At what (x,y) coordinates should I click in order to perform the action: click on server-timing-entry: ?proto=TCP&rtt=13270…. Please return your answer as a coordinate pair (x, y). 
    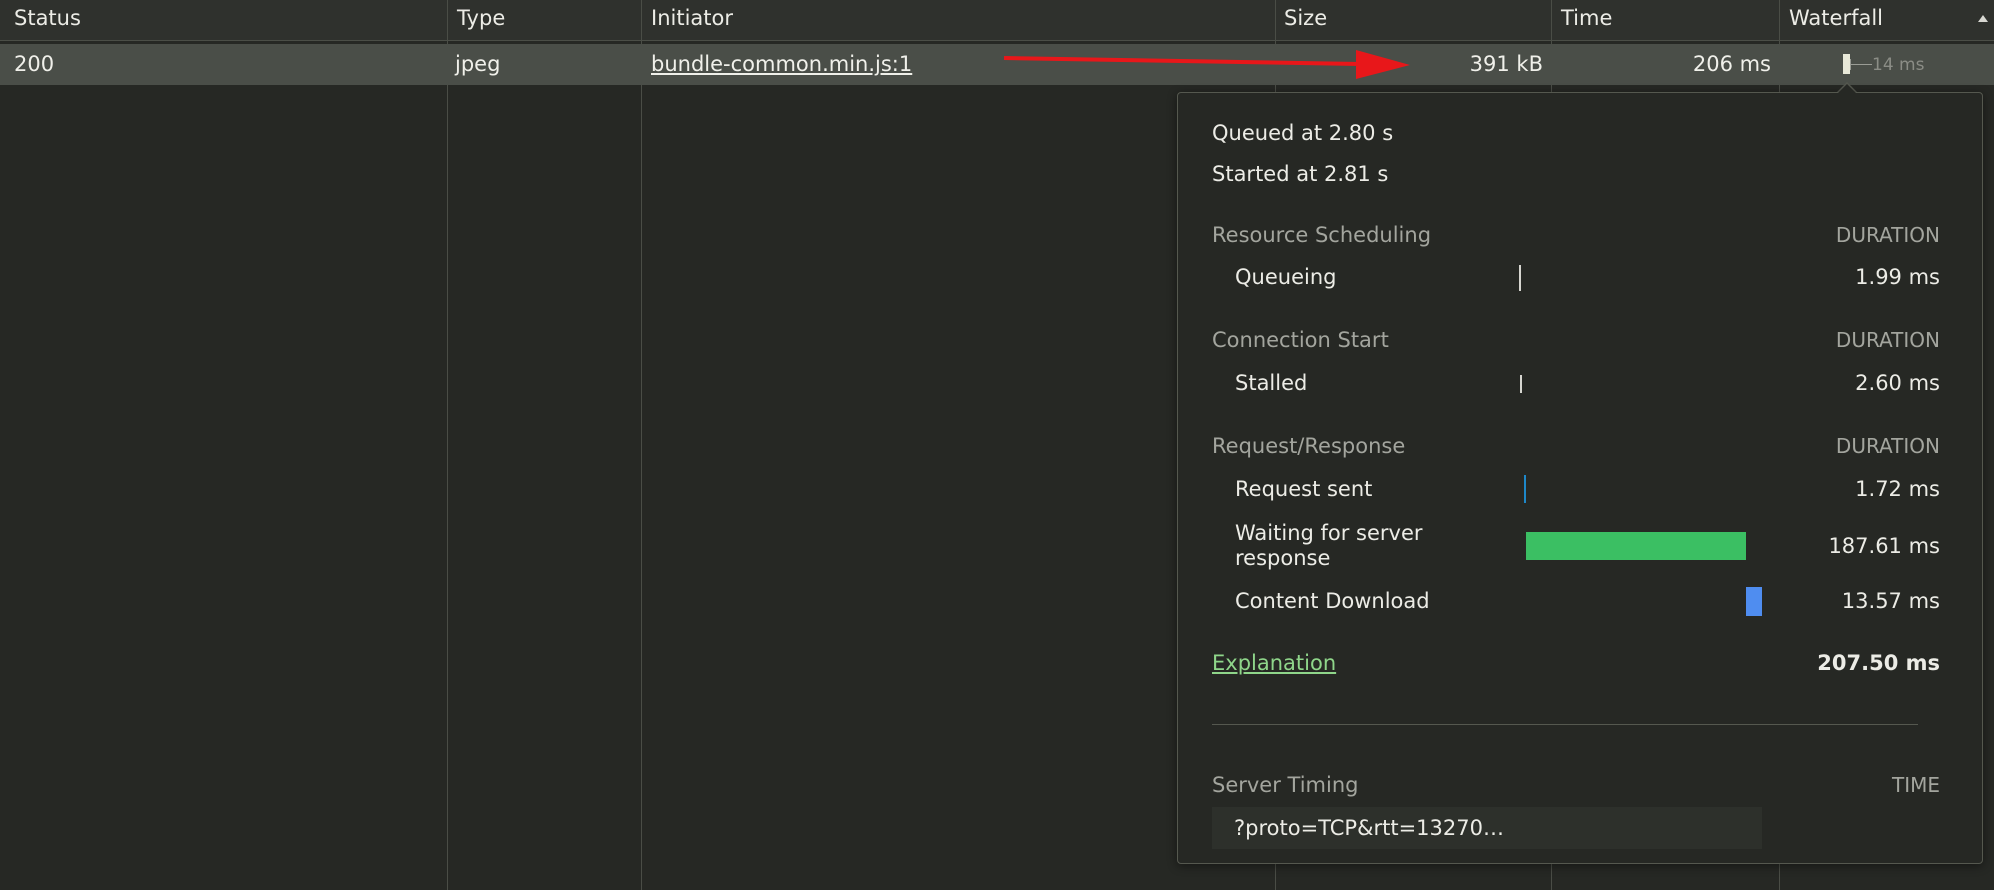
    Looking at the image, I should click on (1487, 828).